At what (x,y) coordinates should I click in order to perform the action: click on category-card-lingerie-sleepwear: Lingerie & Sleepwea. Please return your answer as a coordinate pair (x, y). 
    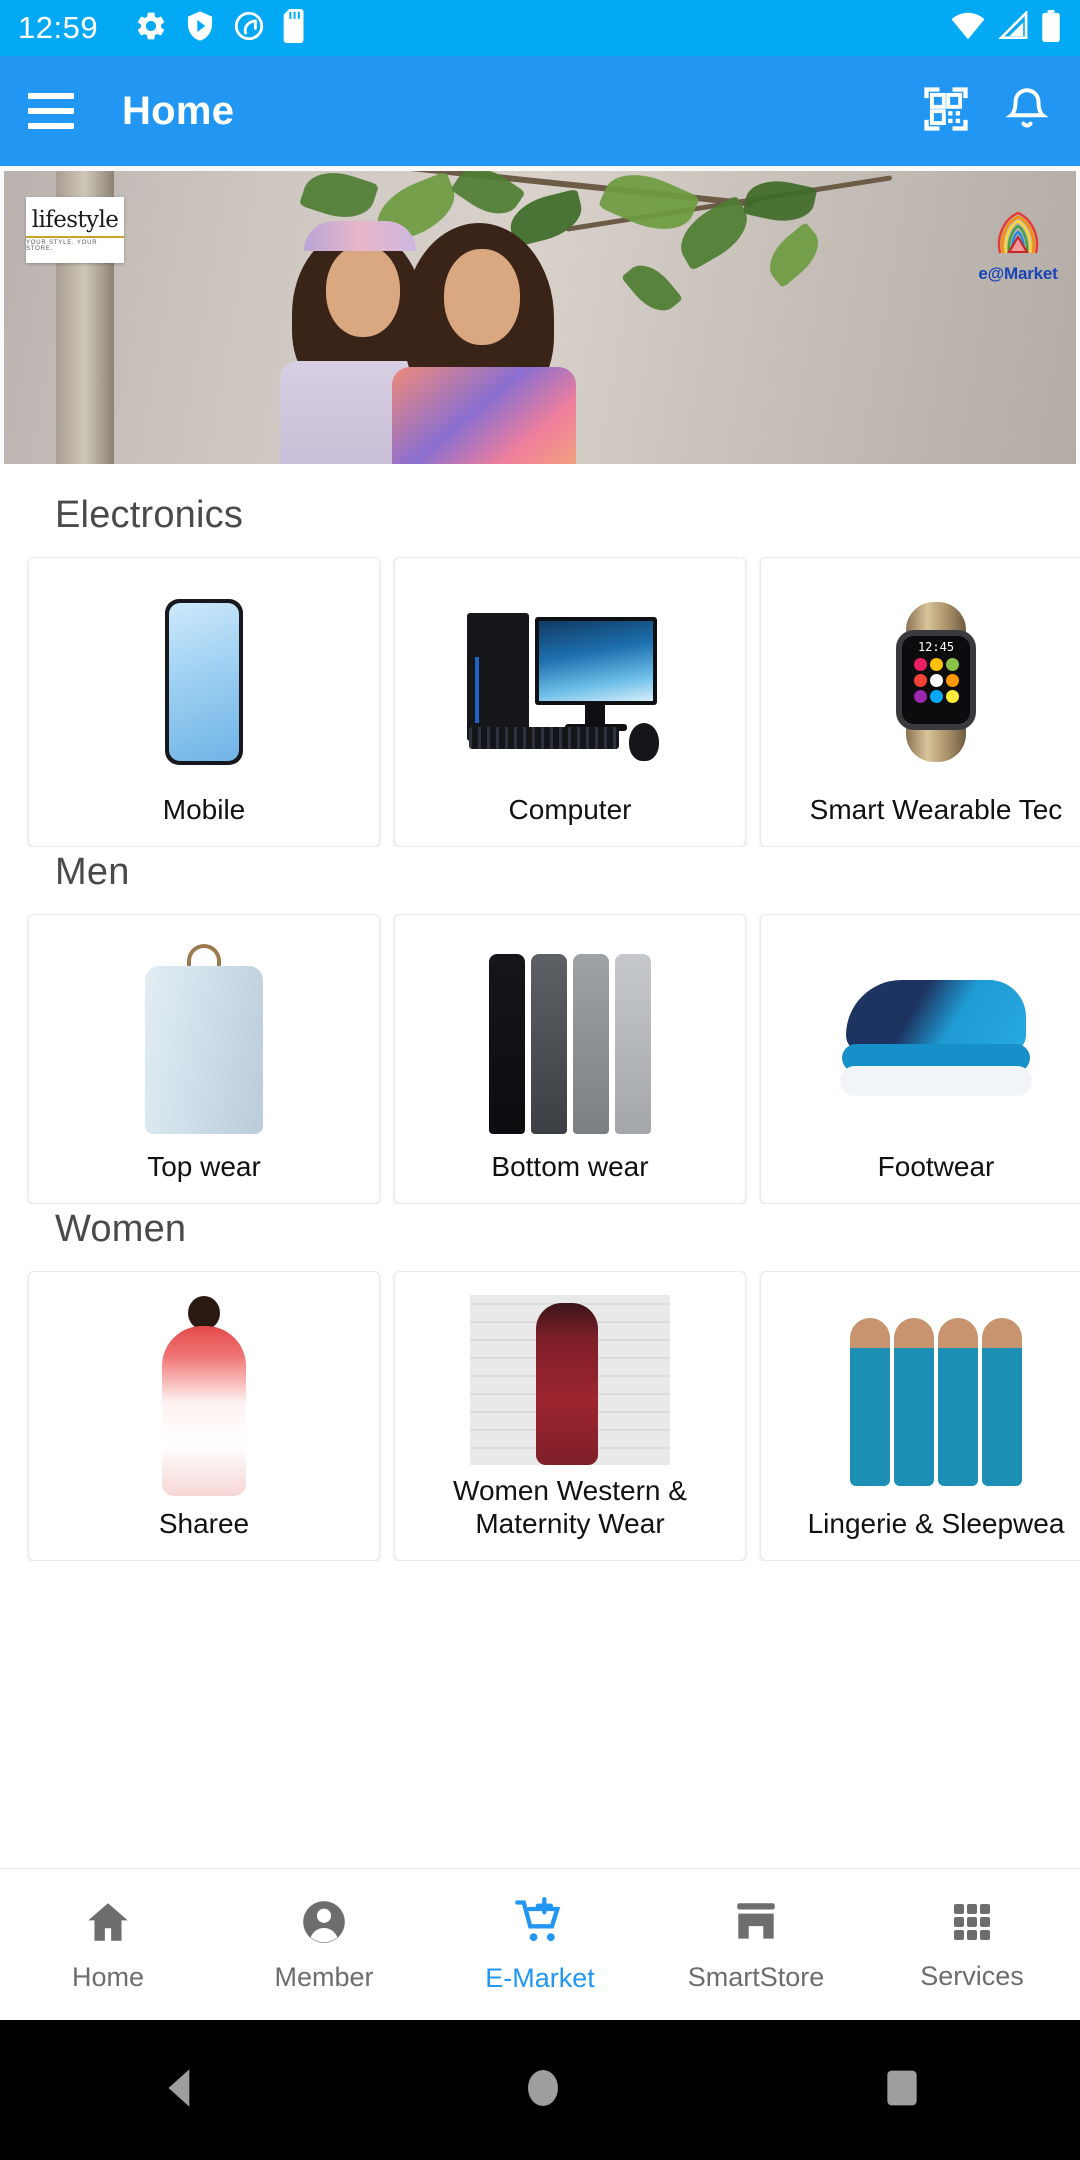
    Looking at the image, I should click on (920, 1416).